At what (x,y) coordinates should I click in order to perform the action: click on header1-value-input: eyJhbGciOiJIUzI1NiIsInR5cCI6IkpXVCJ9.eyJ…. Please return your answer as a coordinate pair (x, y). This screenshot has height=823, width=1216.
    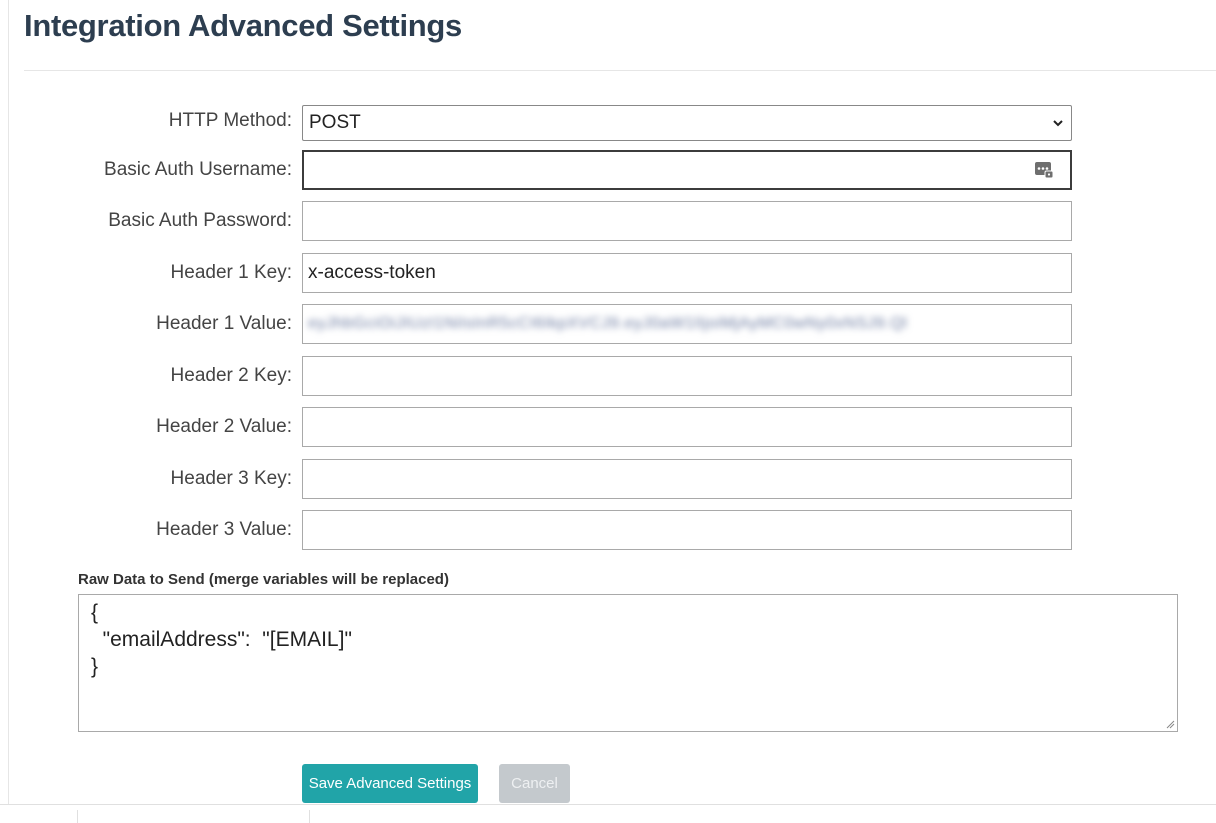
    Looking at the image, I should click on (687, 324).